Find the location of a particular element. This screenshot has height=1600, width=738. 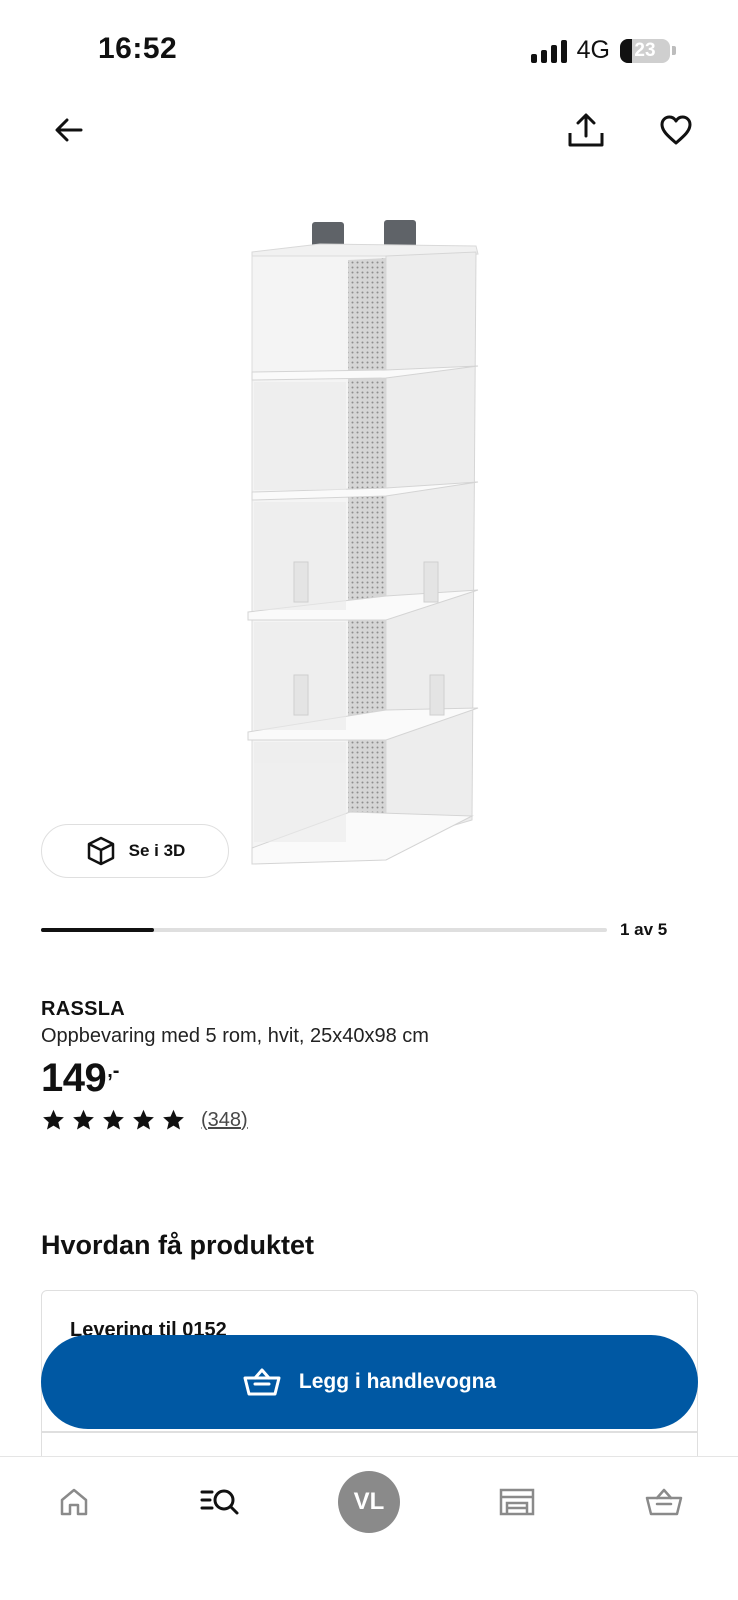

favorite-button is located at coordinates (676, 130).